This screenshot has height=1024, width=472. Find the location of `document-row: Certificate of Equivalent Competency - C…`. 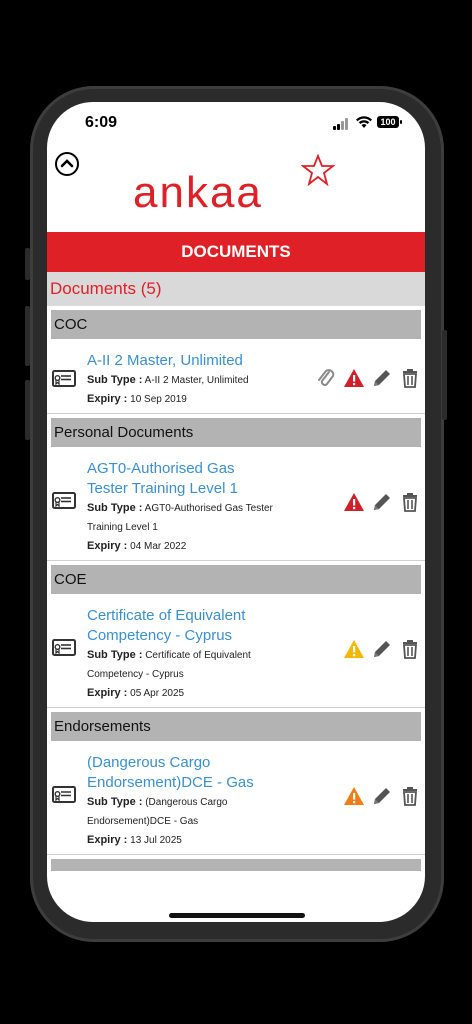

document-row: Certificate of Equivalent Competency - C… is located at coordinates (236, 651).